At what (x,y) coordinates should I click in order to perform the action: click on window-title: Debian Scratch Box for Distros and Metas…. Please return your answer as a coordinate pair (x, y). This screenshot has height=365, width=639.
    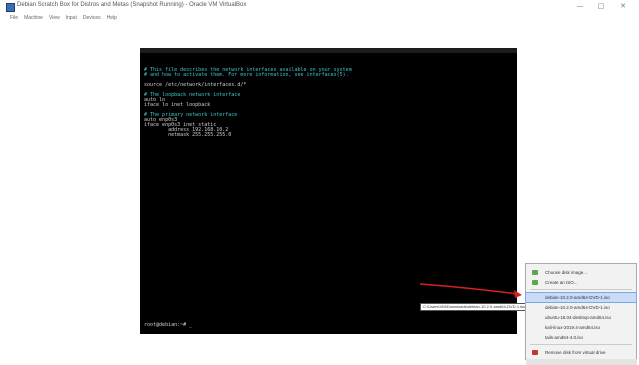
    Looking at the image, I should click on (132, 5).